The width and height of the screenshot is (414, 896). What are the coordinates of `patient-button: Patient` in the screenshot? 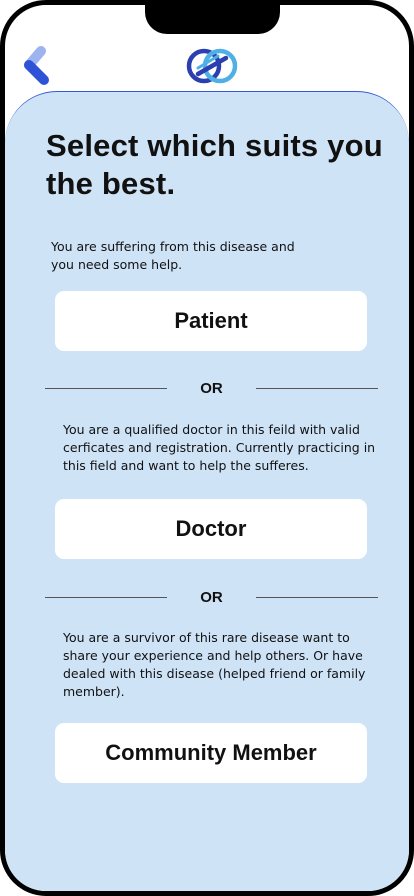 It's located at (211, 321).